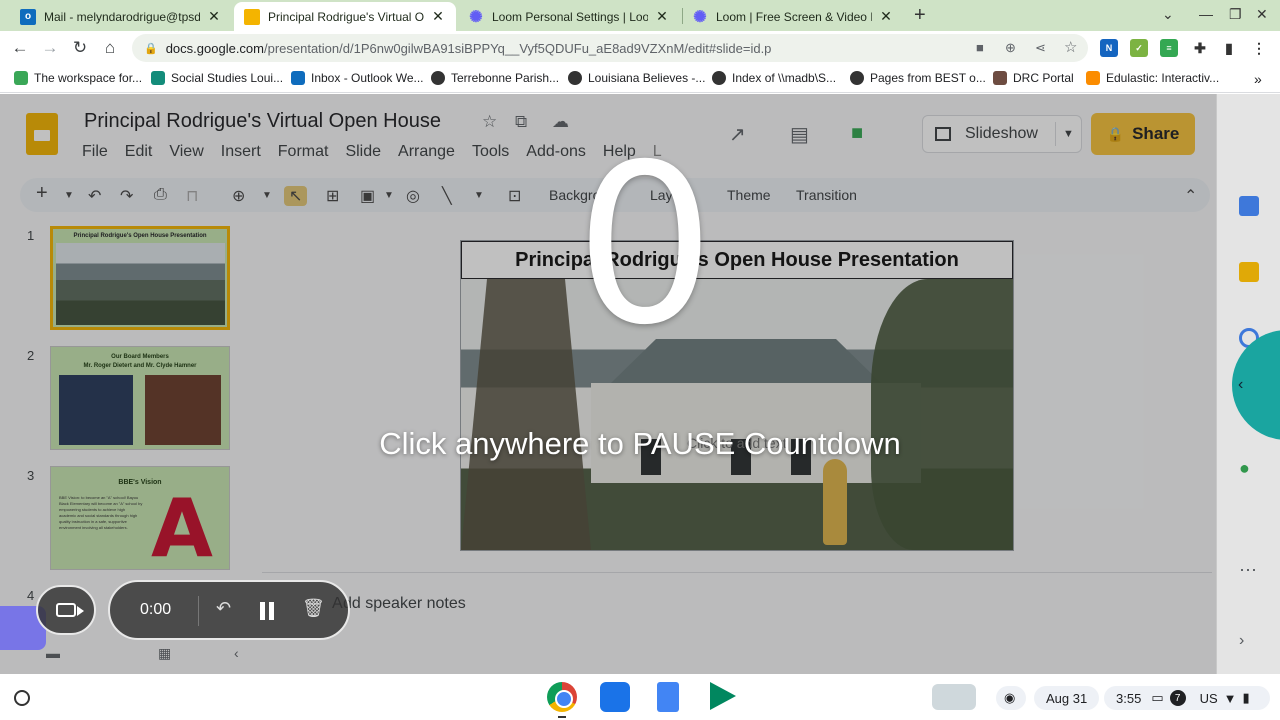 Image resolution: width=1280 pixels, height=720 pixels. What do you see at coordinates (298, 78) in the screenshot?
I see `outlook-icon` at bounding box center [298, 78].